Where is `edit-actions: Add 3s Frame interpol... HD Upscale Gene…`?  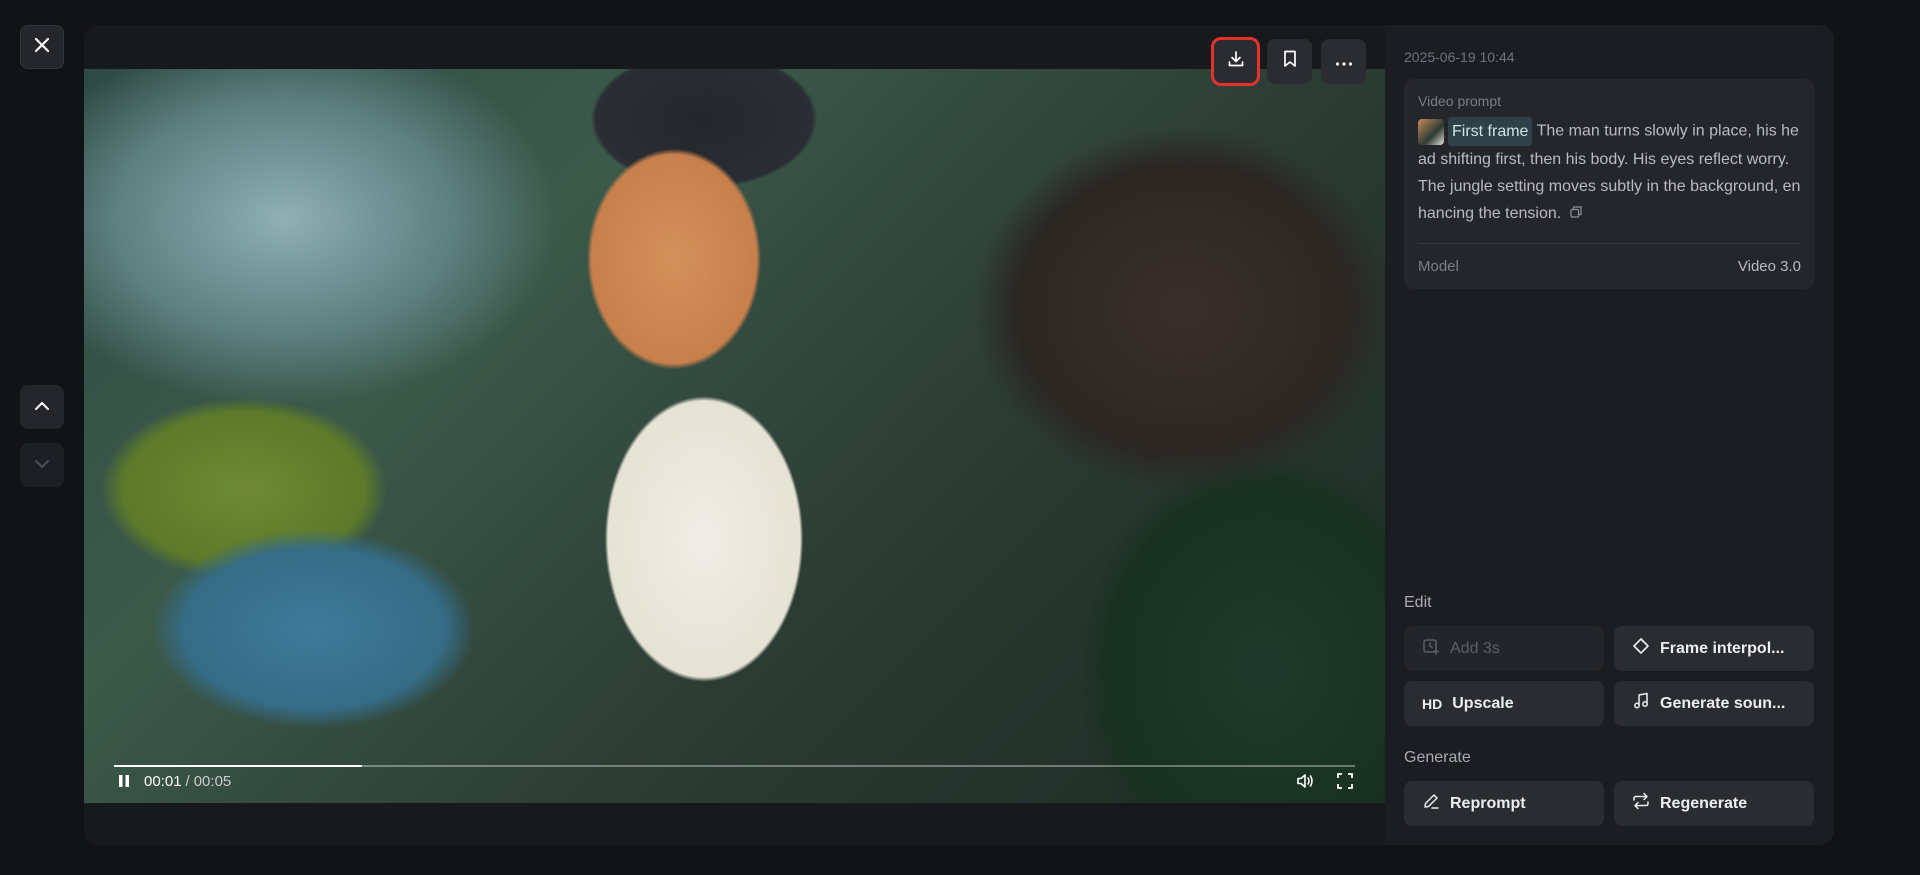 edit-actions: Add 3s Frame interpol... HD Upscale Gene… is located at coordinates (1609, 676).